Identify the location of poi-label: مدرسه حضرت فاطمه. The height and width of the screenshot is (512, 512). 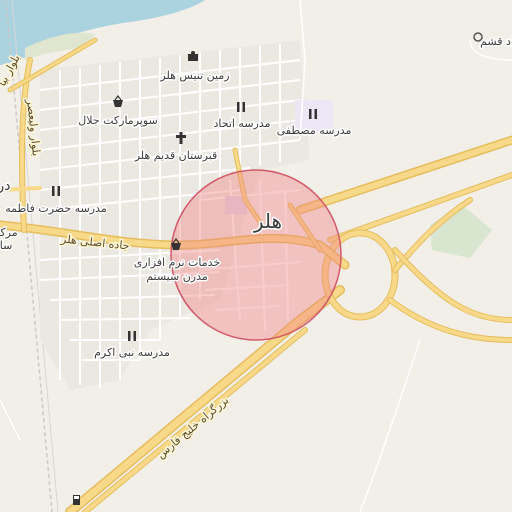
(56, 208).